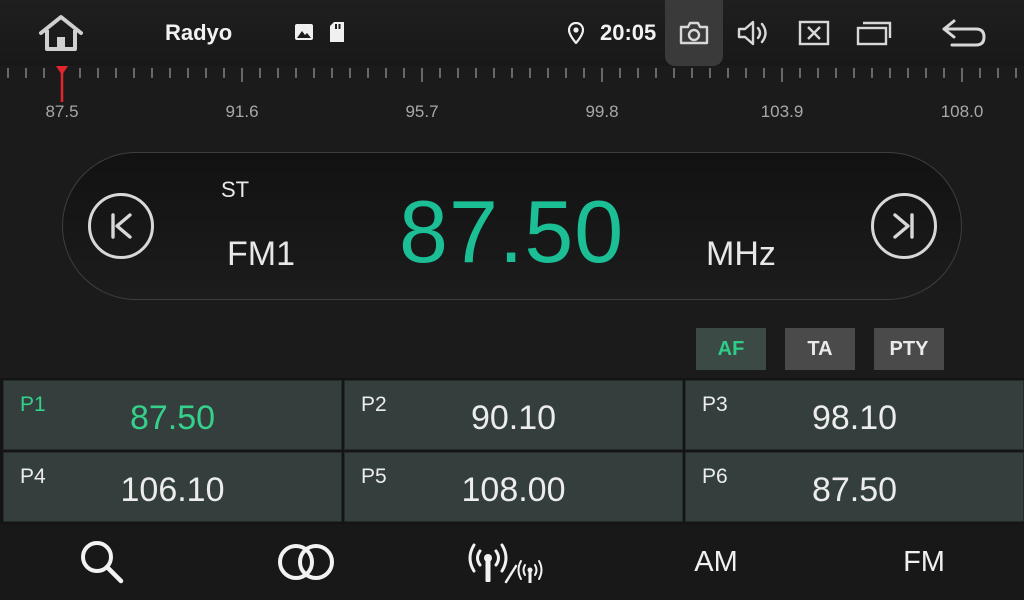 The image size is (1024, 600). I want to click on back-button, so click(964, 33).